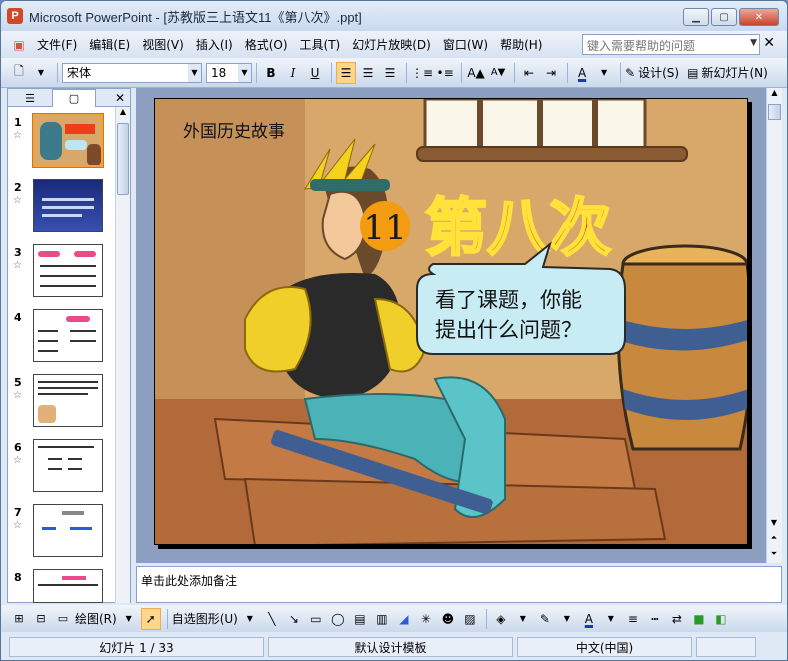 This screenshot has height=661, width=788. What do you see at coordinates (150, 618) in the screenshot?
I see `select-pointer-icon: ➚` at bounding box center [150, 618].